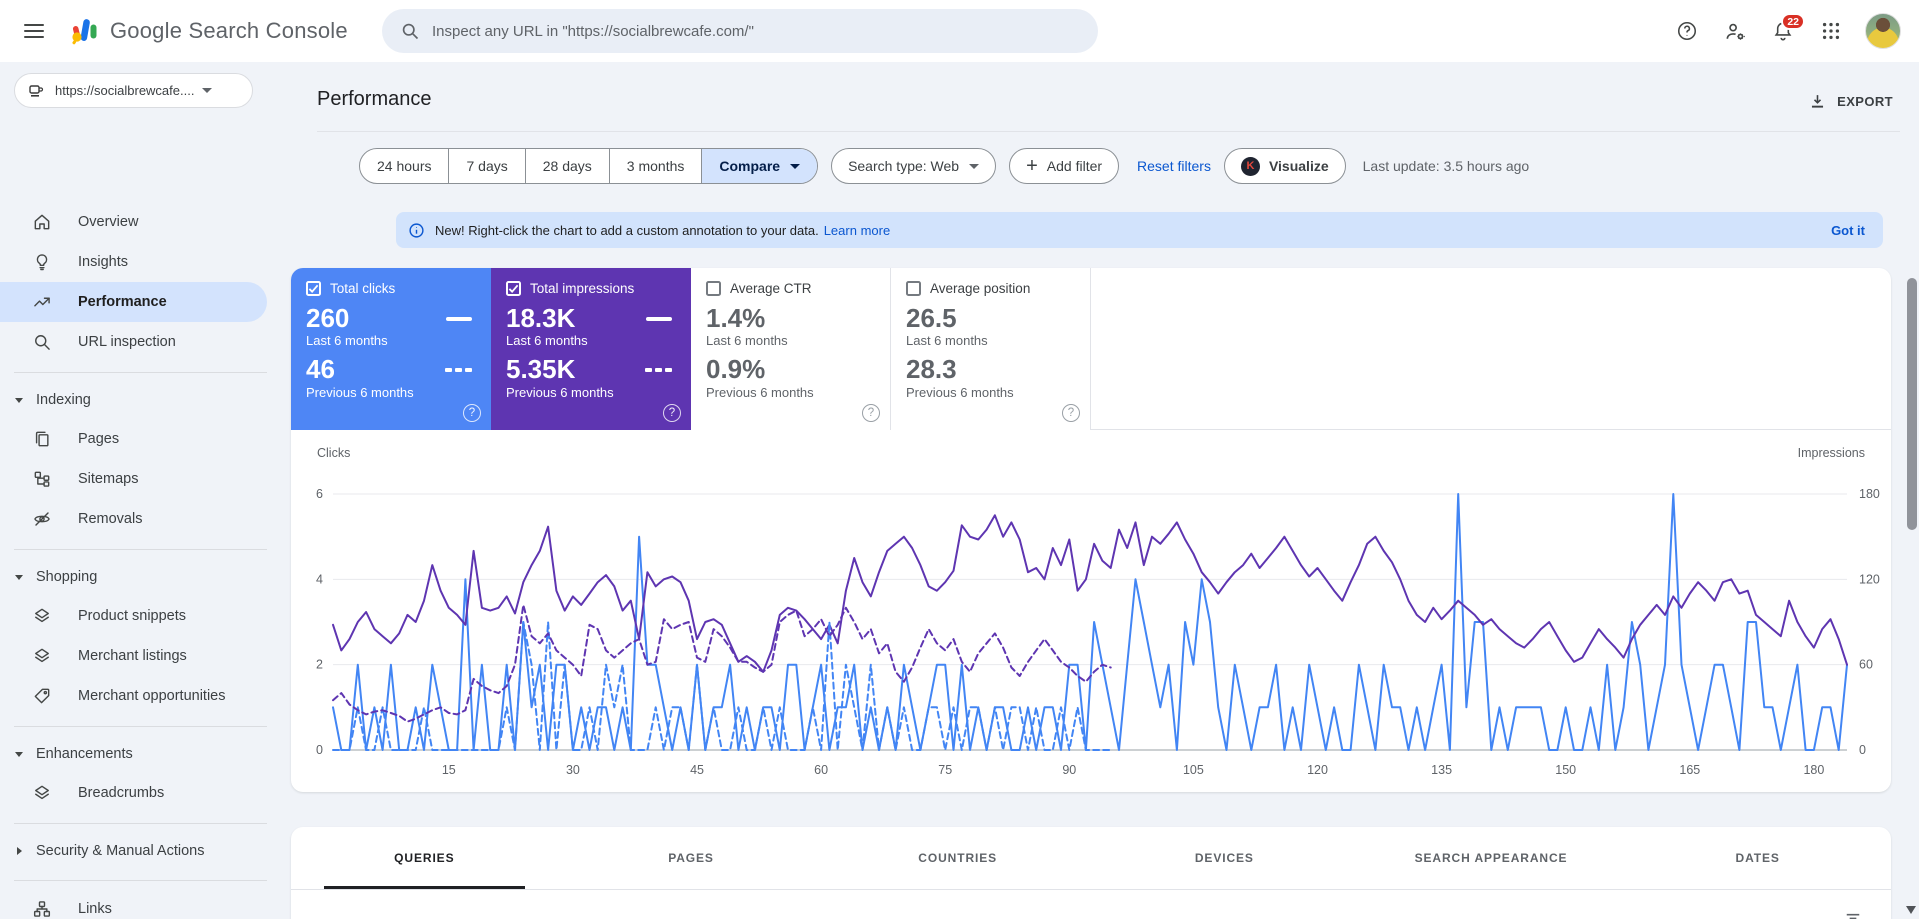 This screenshot has width=1919, height=919. Describe the element at coordinates (1817, 101) in the screenshot. I see `download-icon` at that location.